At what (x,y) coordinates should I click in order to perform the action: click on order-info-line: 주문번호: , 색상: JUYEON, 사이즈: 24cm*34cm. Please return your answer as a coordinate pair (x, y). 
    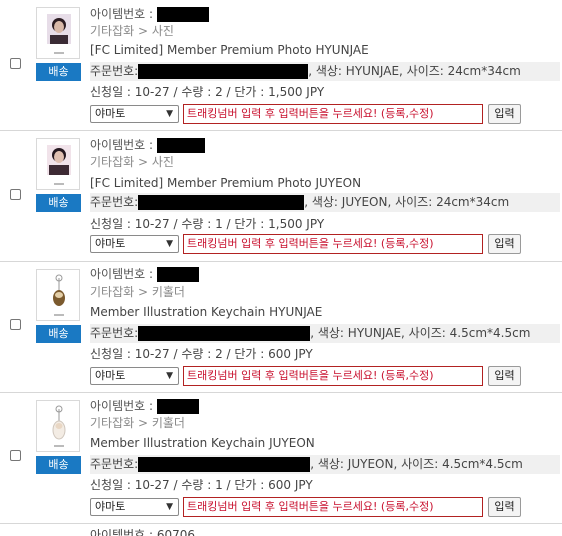
    Looking at the image, I should click on (325, 202).